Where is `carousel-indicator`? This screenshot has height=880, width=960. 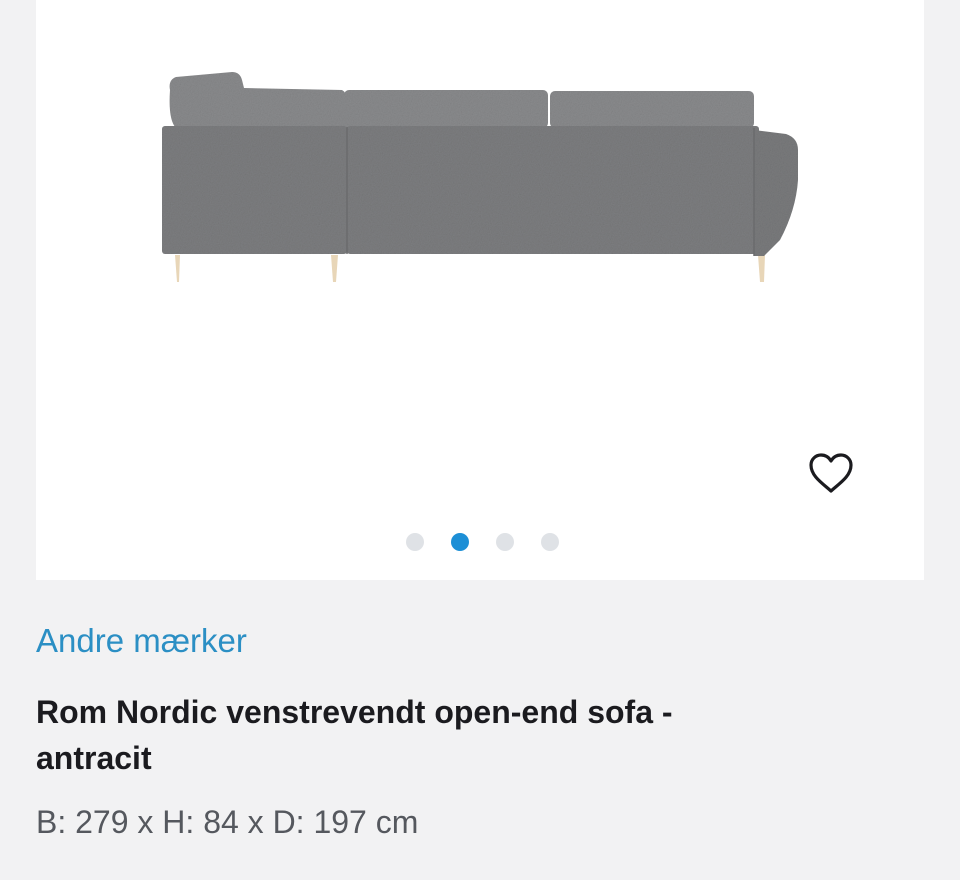
carousel-indicator is located at coordinates (480, 543).